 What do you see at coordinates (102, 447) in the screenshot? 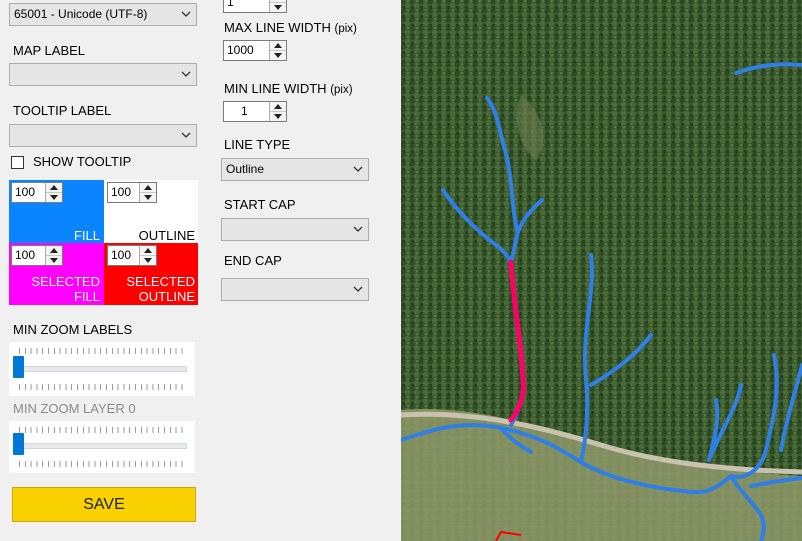
I see `min-zoom-layer-slider` at bounding box center [102, 447].